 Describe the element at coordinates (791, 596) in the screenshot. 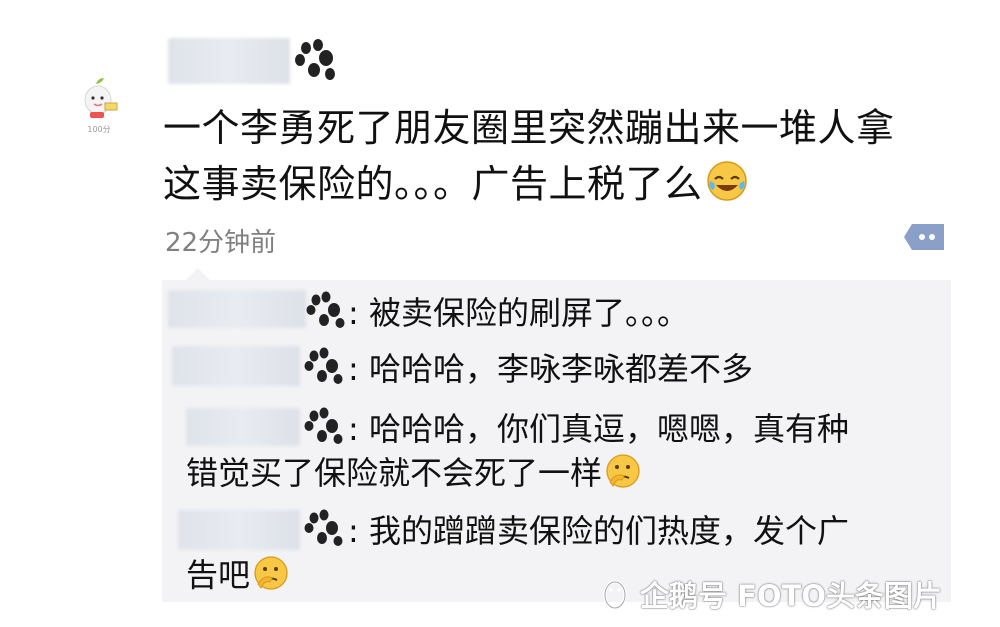

I see `watermark-text: 企鹅号 FOTO头条图片` at that location.